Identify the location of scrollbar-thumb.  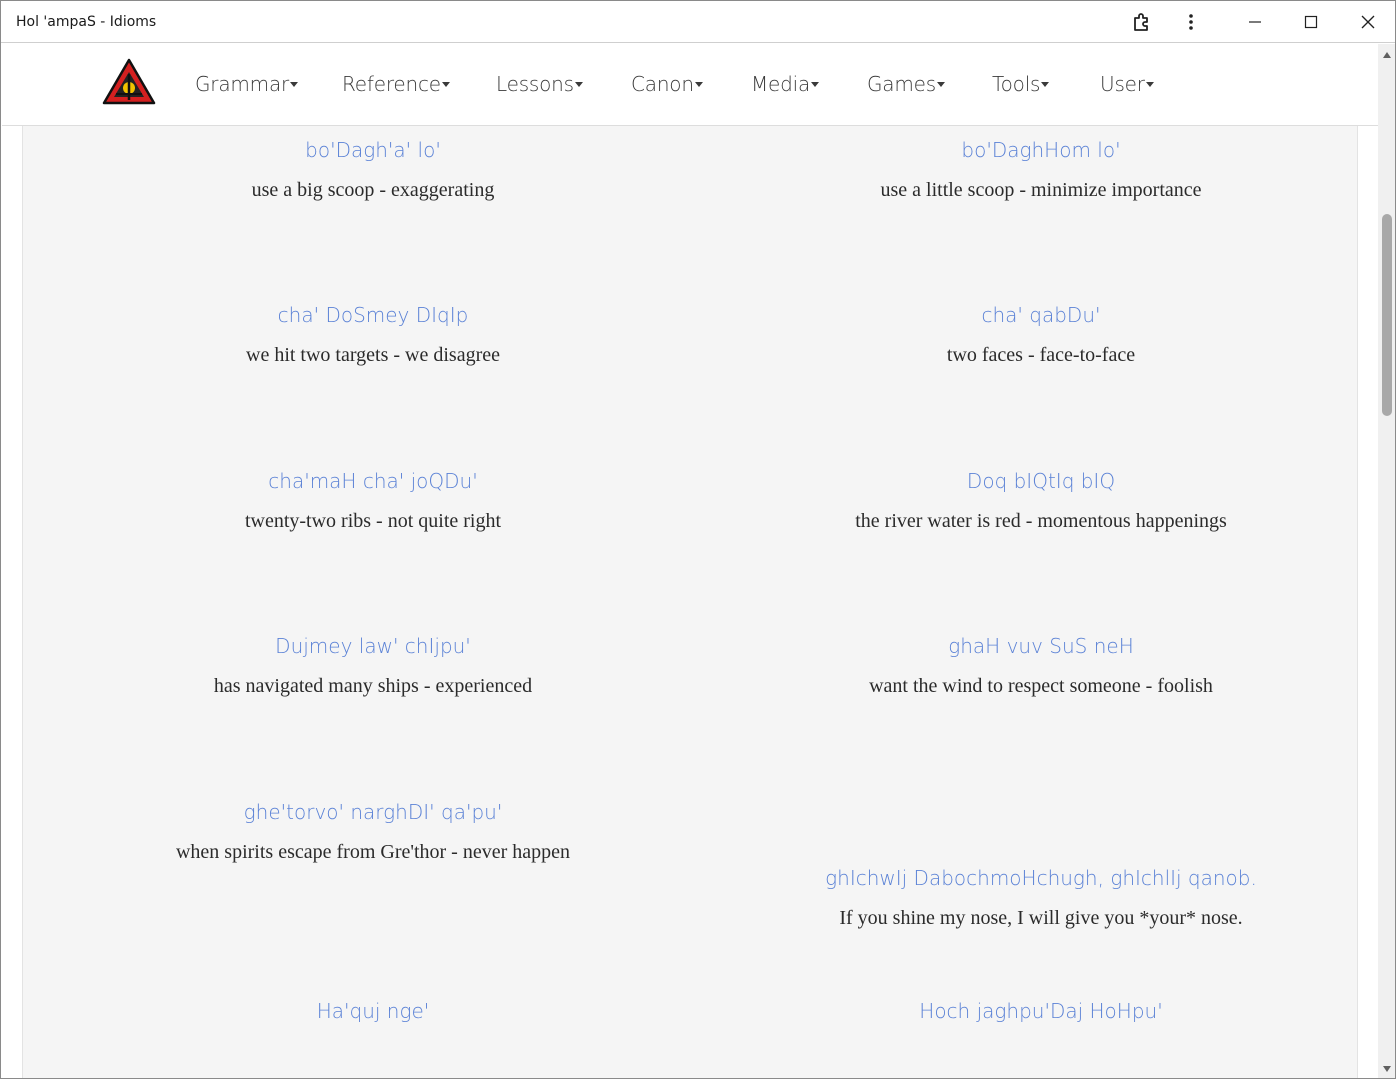
(1387, 315).